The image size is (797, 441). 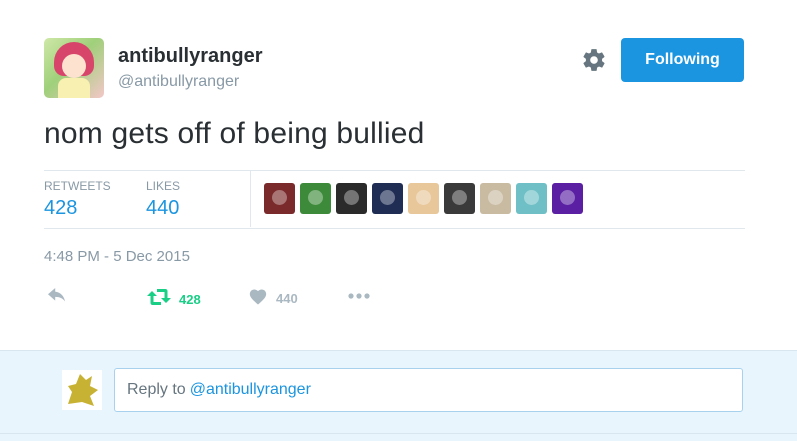 What do you see at coordinates (190, 56) in the screenshot?
I see `user-display-name: antibullyranger` at bounding box center [190, 56].